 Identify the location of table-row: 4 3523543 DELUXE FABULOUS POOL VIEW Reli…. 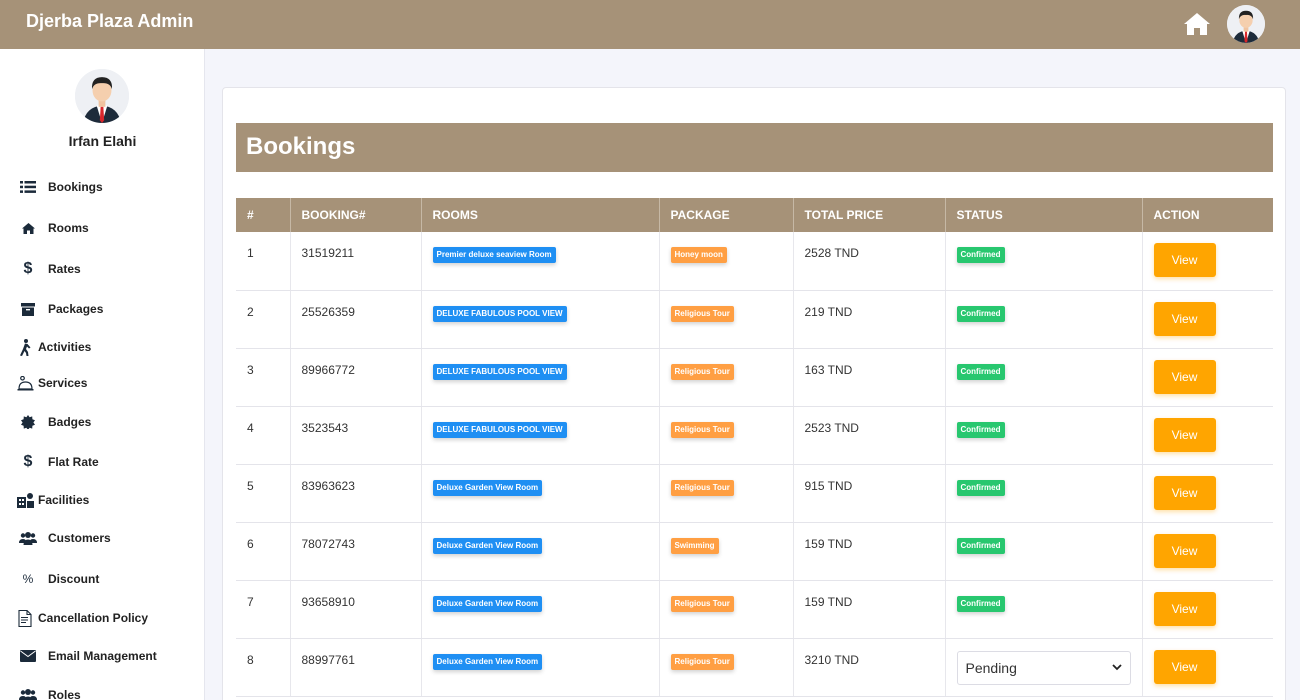
(754, 435).